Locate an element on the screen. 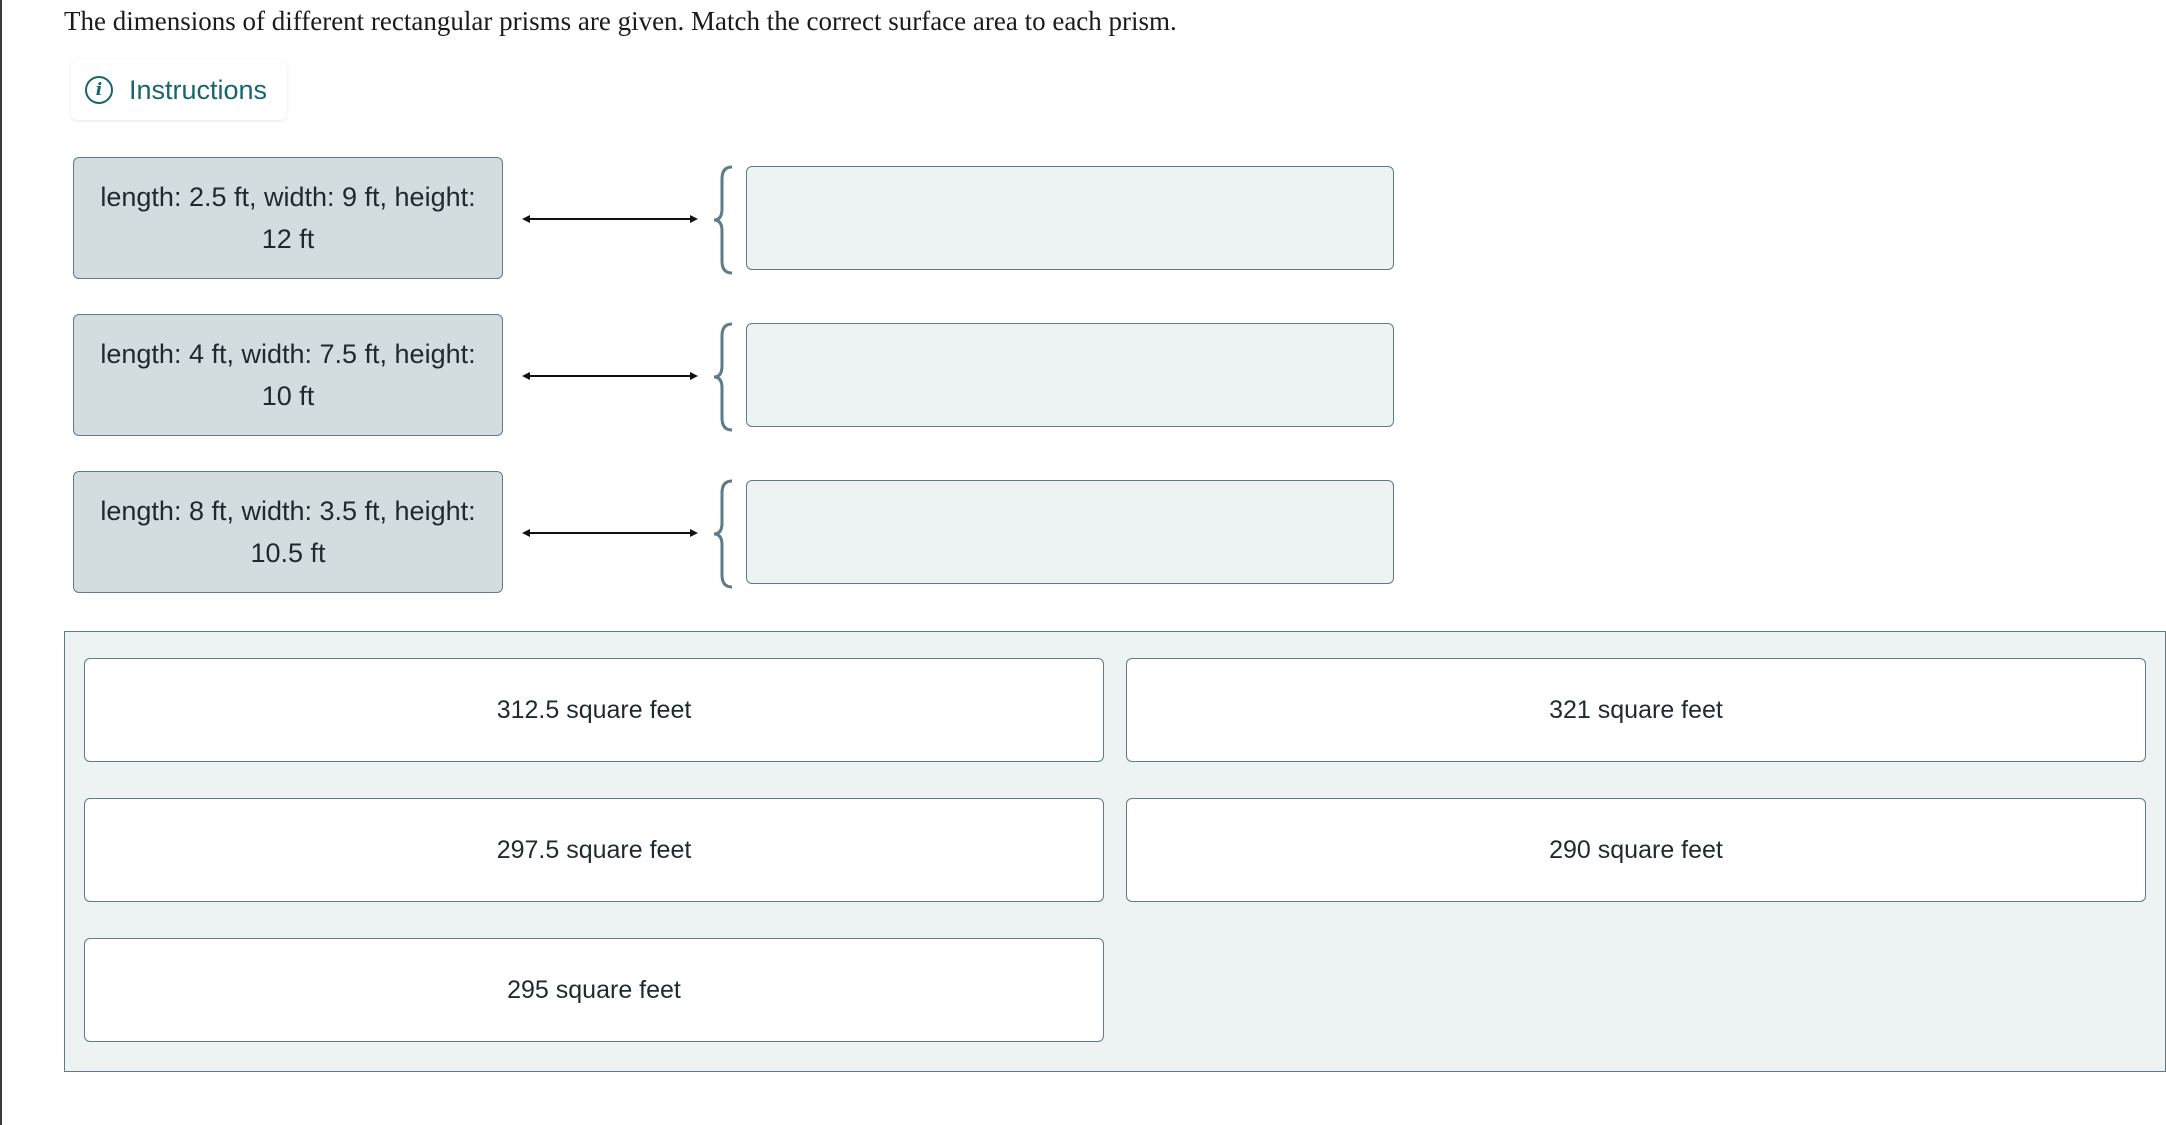  prompt-text-line2: 12 ft is located at coordinates (288, 239).